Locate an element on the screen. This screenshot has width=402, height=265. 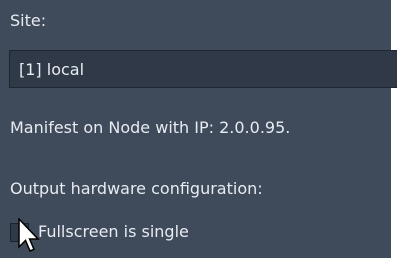
fullscreen-checkbox-row: Fullscreen is single is located at coordinates (140, 233).